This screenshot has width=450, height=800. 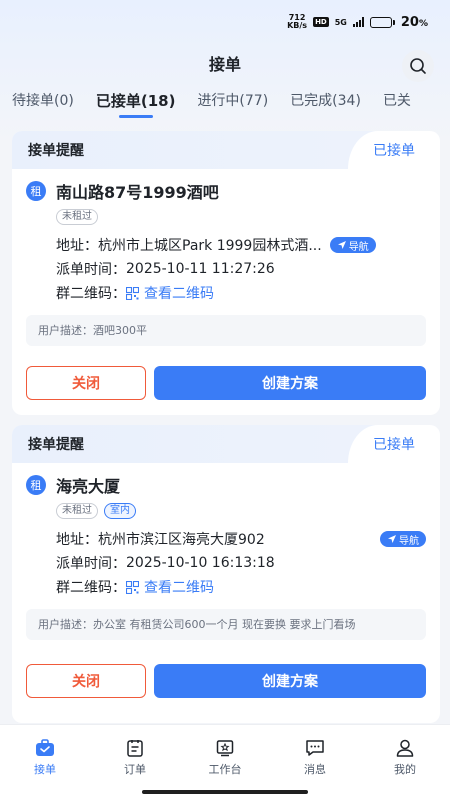 What do you see at coordinates (181, 540) in the screenshot?
I see `address-value: 杭州市滨江区海亮大厦902` at bounding box center [181, 540].